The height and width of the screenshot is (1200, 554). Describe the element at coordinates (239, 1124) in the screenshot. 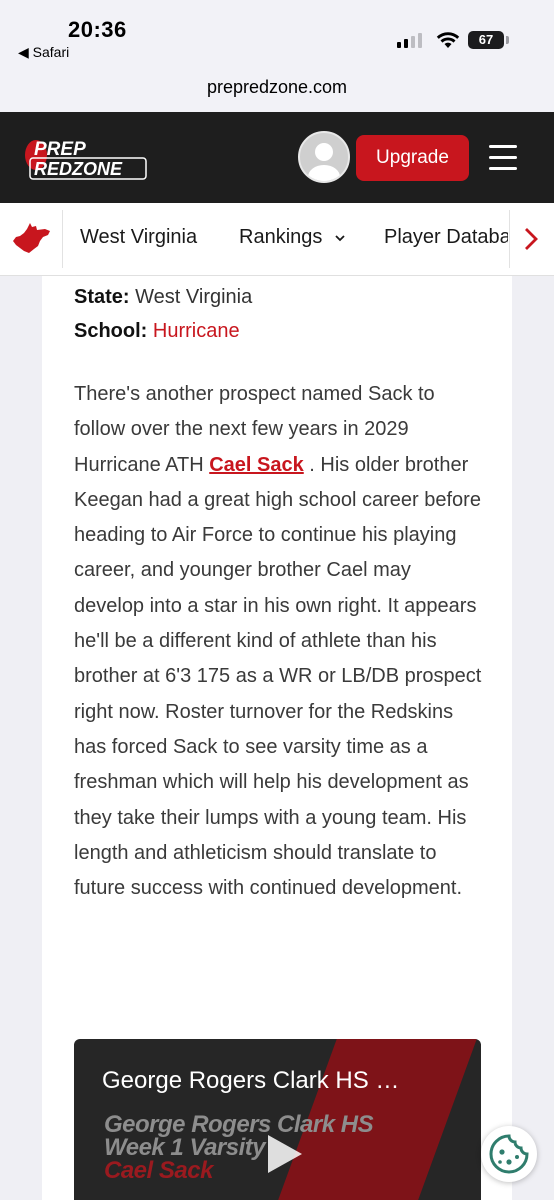

I see `thumb-line-1: George Rogers Clark HS` at that location.